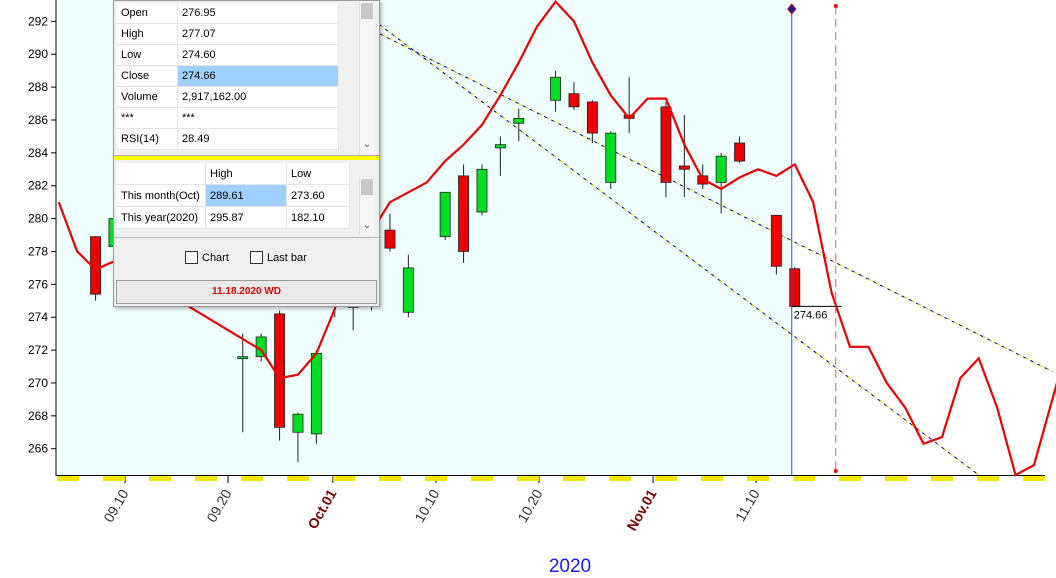 This screenshot has width=1056, height=578. I want to click on table-row: Close 274.66, so click(228, 76).